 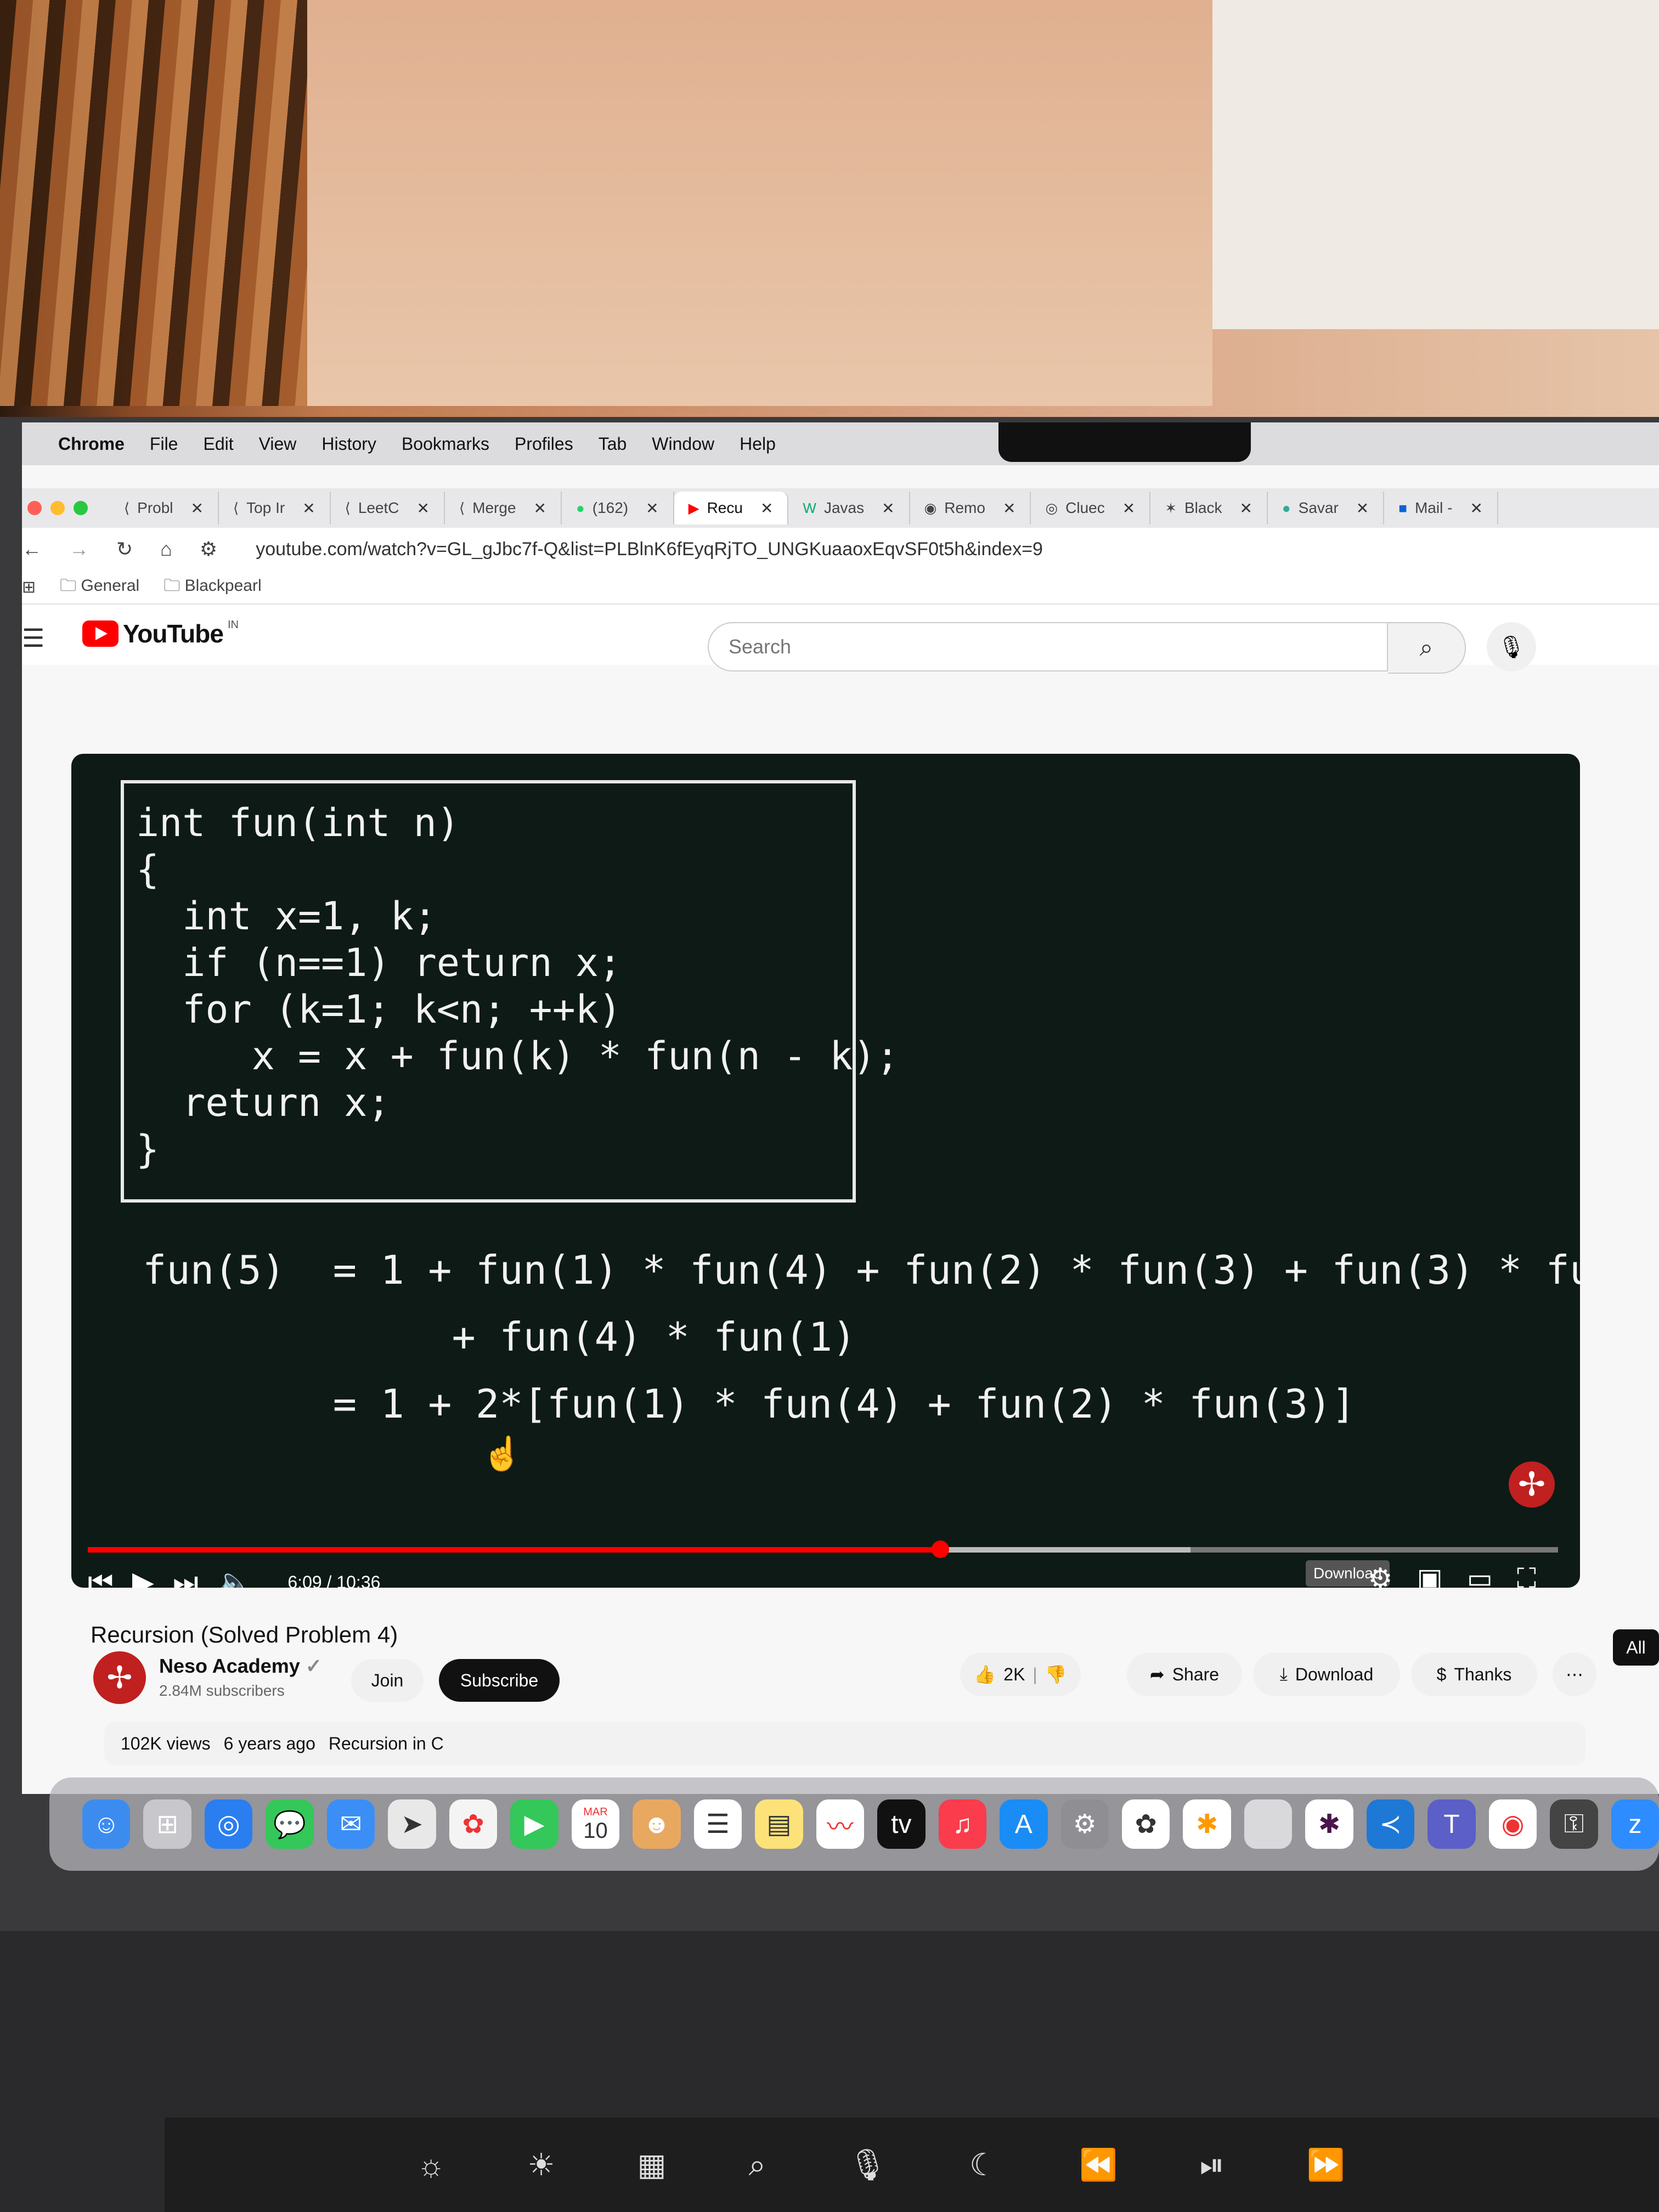 What do you see at coordinates (1527, 1575) in the screenshot?
I see `fullscreen-icon: ⛶` at bounding box center [1527, 1575].